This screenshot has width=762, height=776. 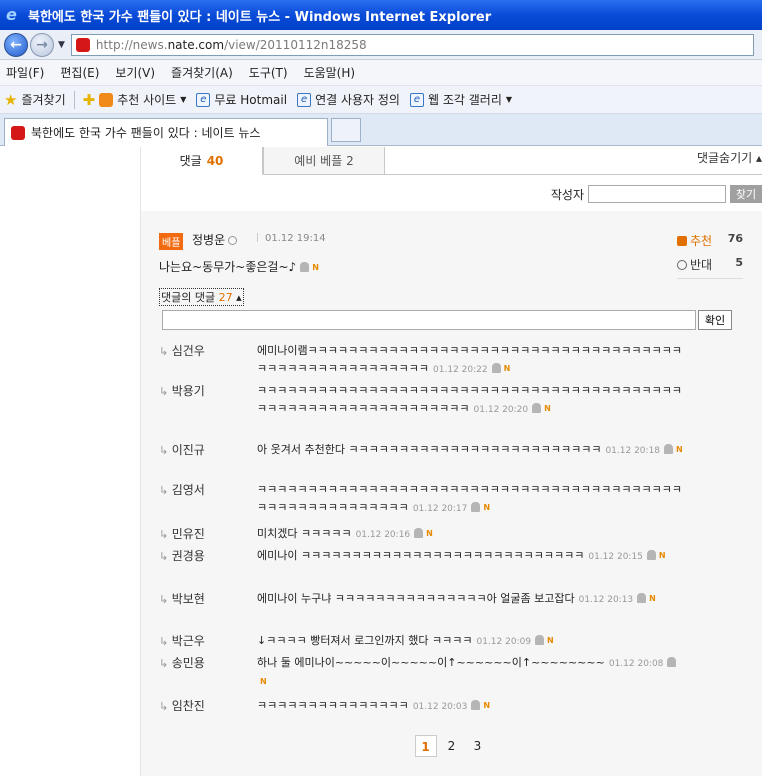 I want to click on person-icon, so click(x=233, y=240).